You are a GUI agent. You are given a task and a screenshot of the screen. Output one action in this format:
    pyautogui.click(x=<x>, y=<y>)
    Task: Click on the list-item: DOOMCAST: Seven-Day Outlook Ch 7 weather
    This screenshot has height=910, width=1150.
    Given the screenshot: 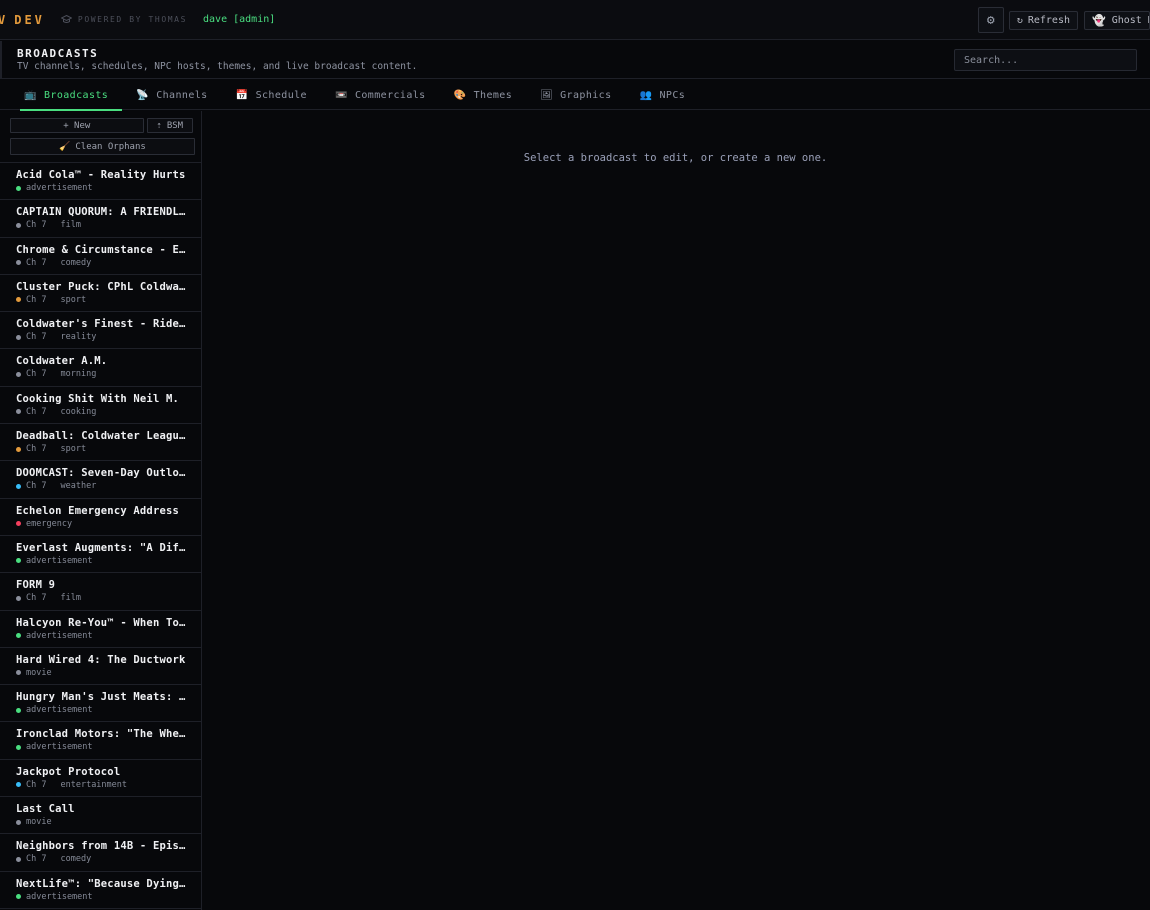 What is the action you would take?
    pyautogui.click(x=100, y=480)
    